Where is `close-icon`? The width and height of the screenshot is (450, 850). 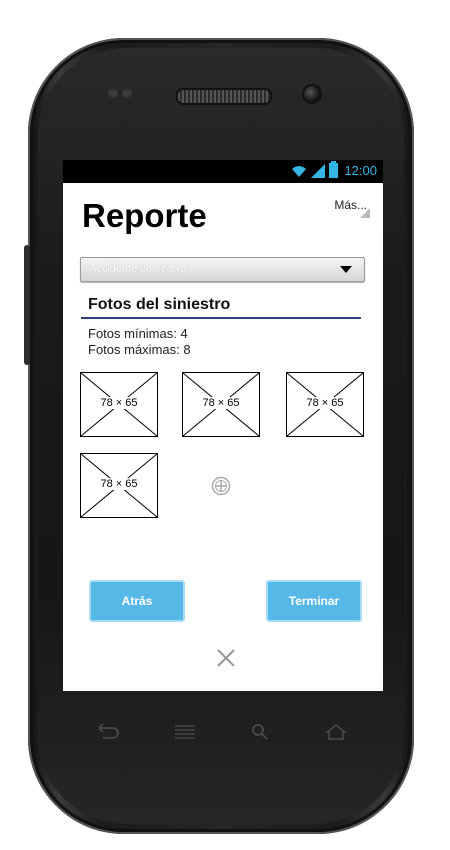 close-icon is located at coordinates (226, 658).